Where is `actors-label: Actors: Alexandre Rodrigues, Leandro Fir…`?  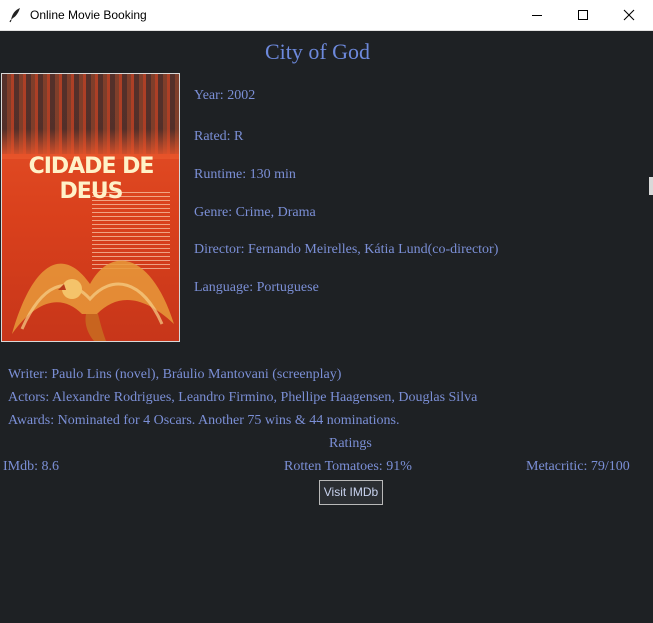 actors-label: Actors: Alexandre Rodrigues, Leandro Fir… is located at coordinates (243, 397).